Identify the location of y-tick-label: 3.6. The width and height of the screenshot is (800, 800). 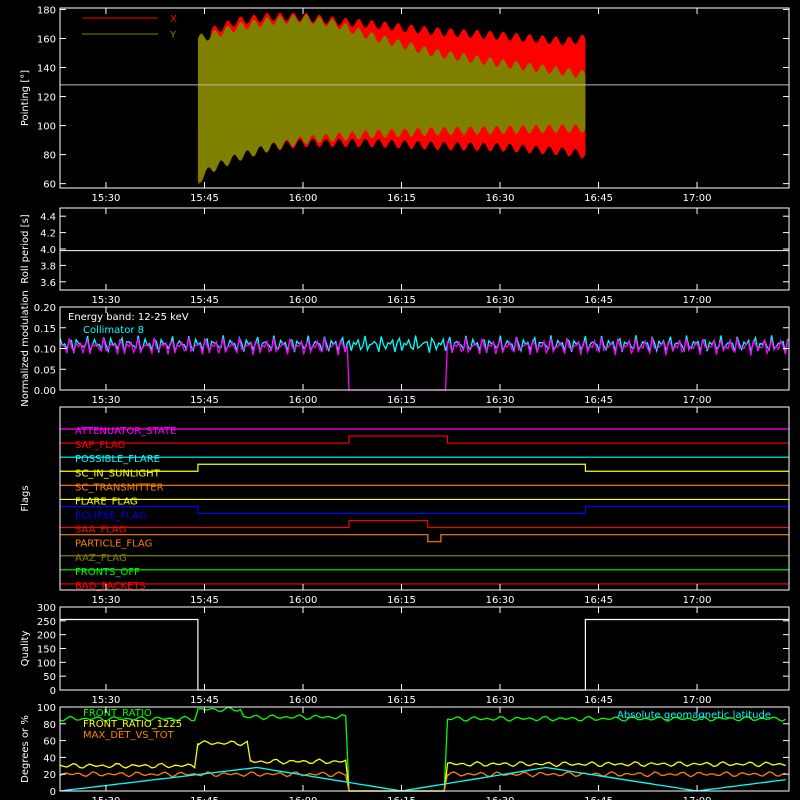
(48, 283).